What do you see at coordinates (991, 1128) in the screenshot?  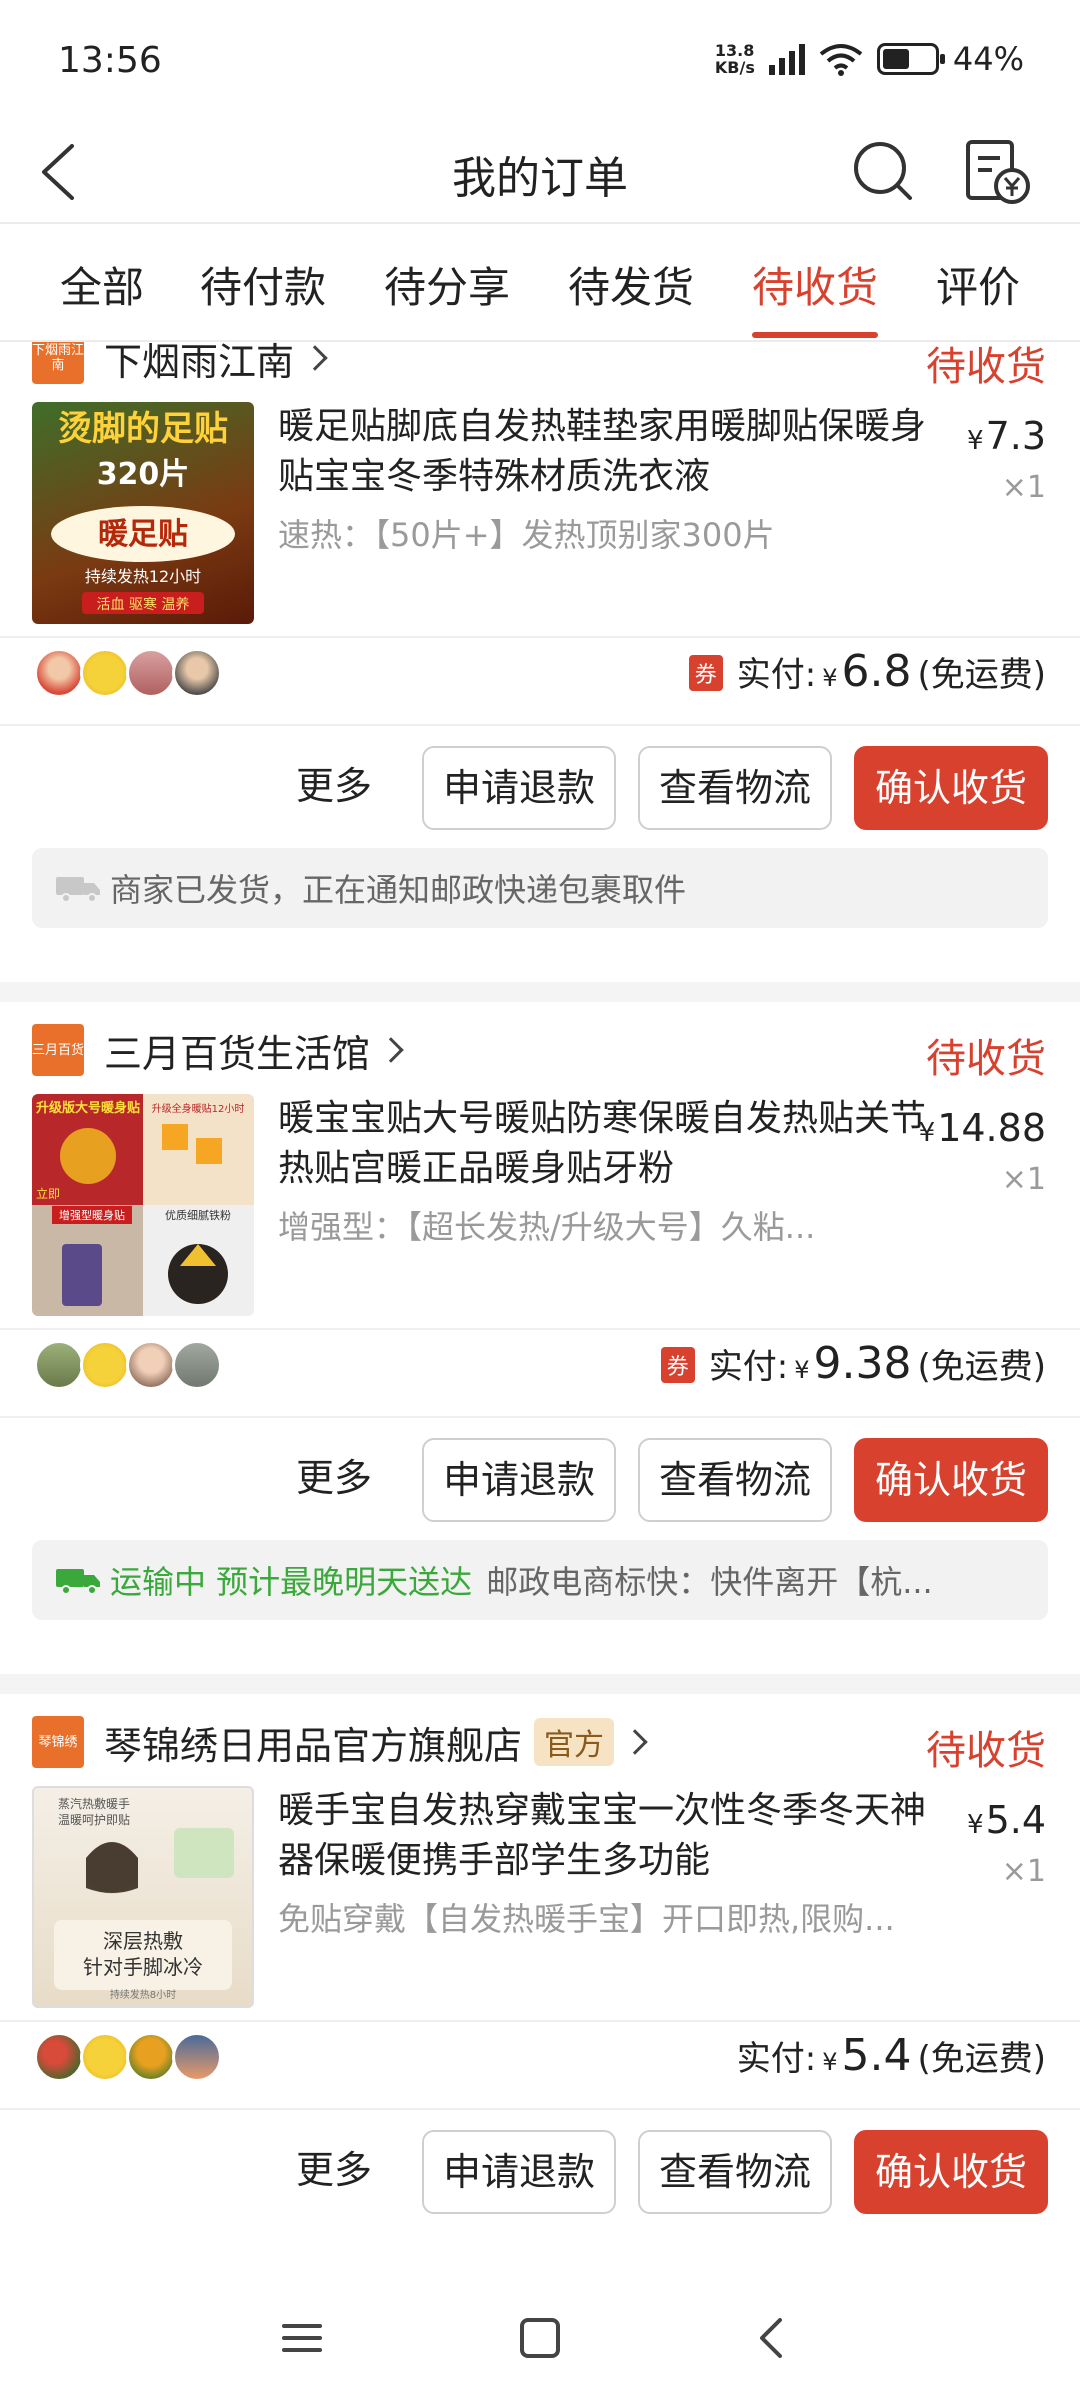 I see `price-value: 14.88` at bounding box center [991, 1128].